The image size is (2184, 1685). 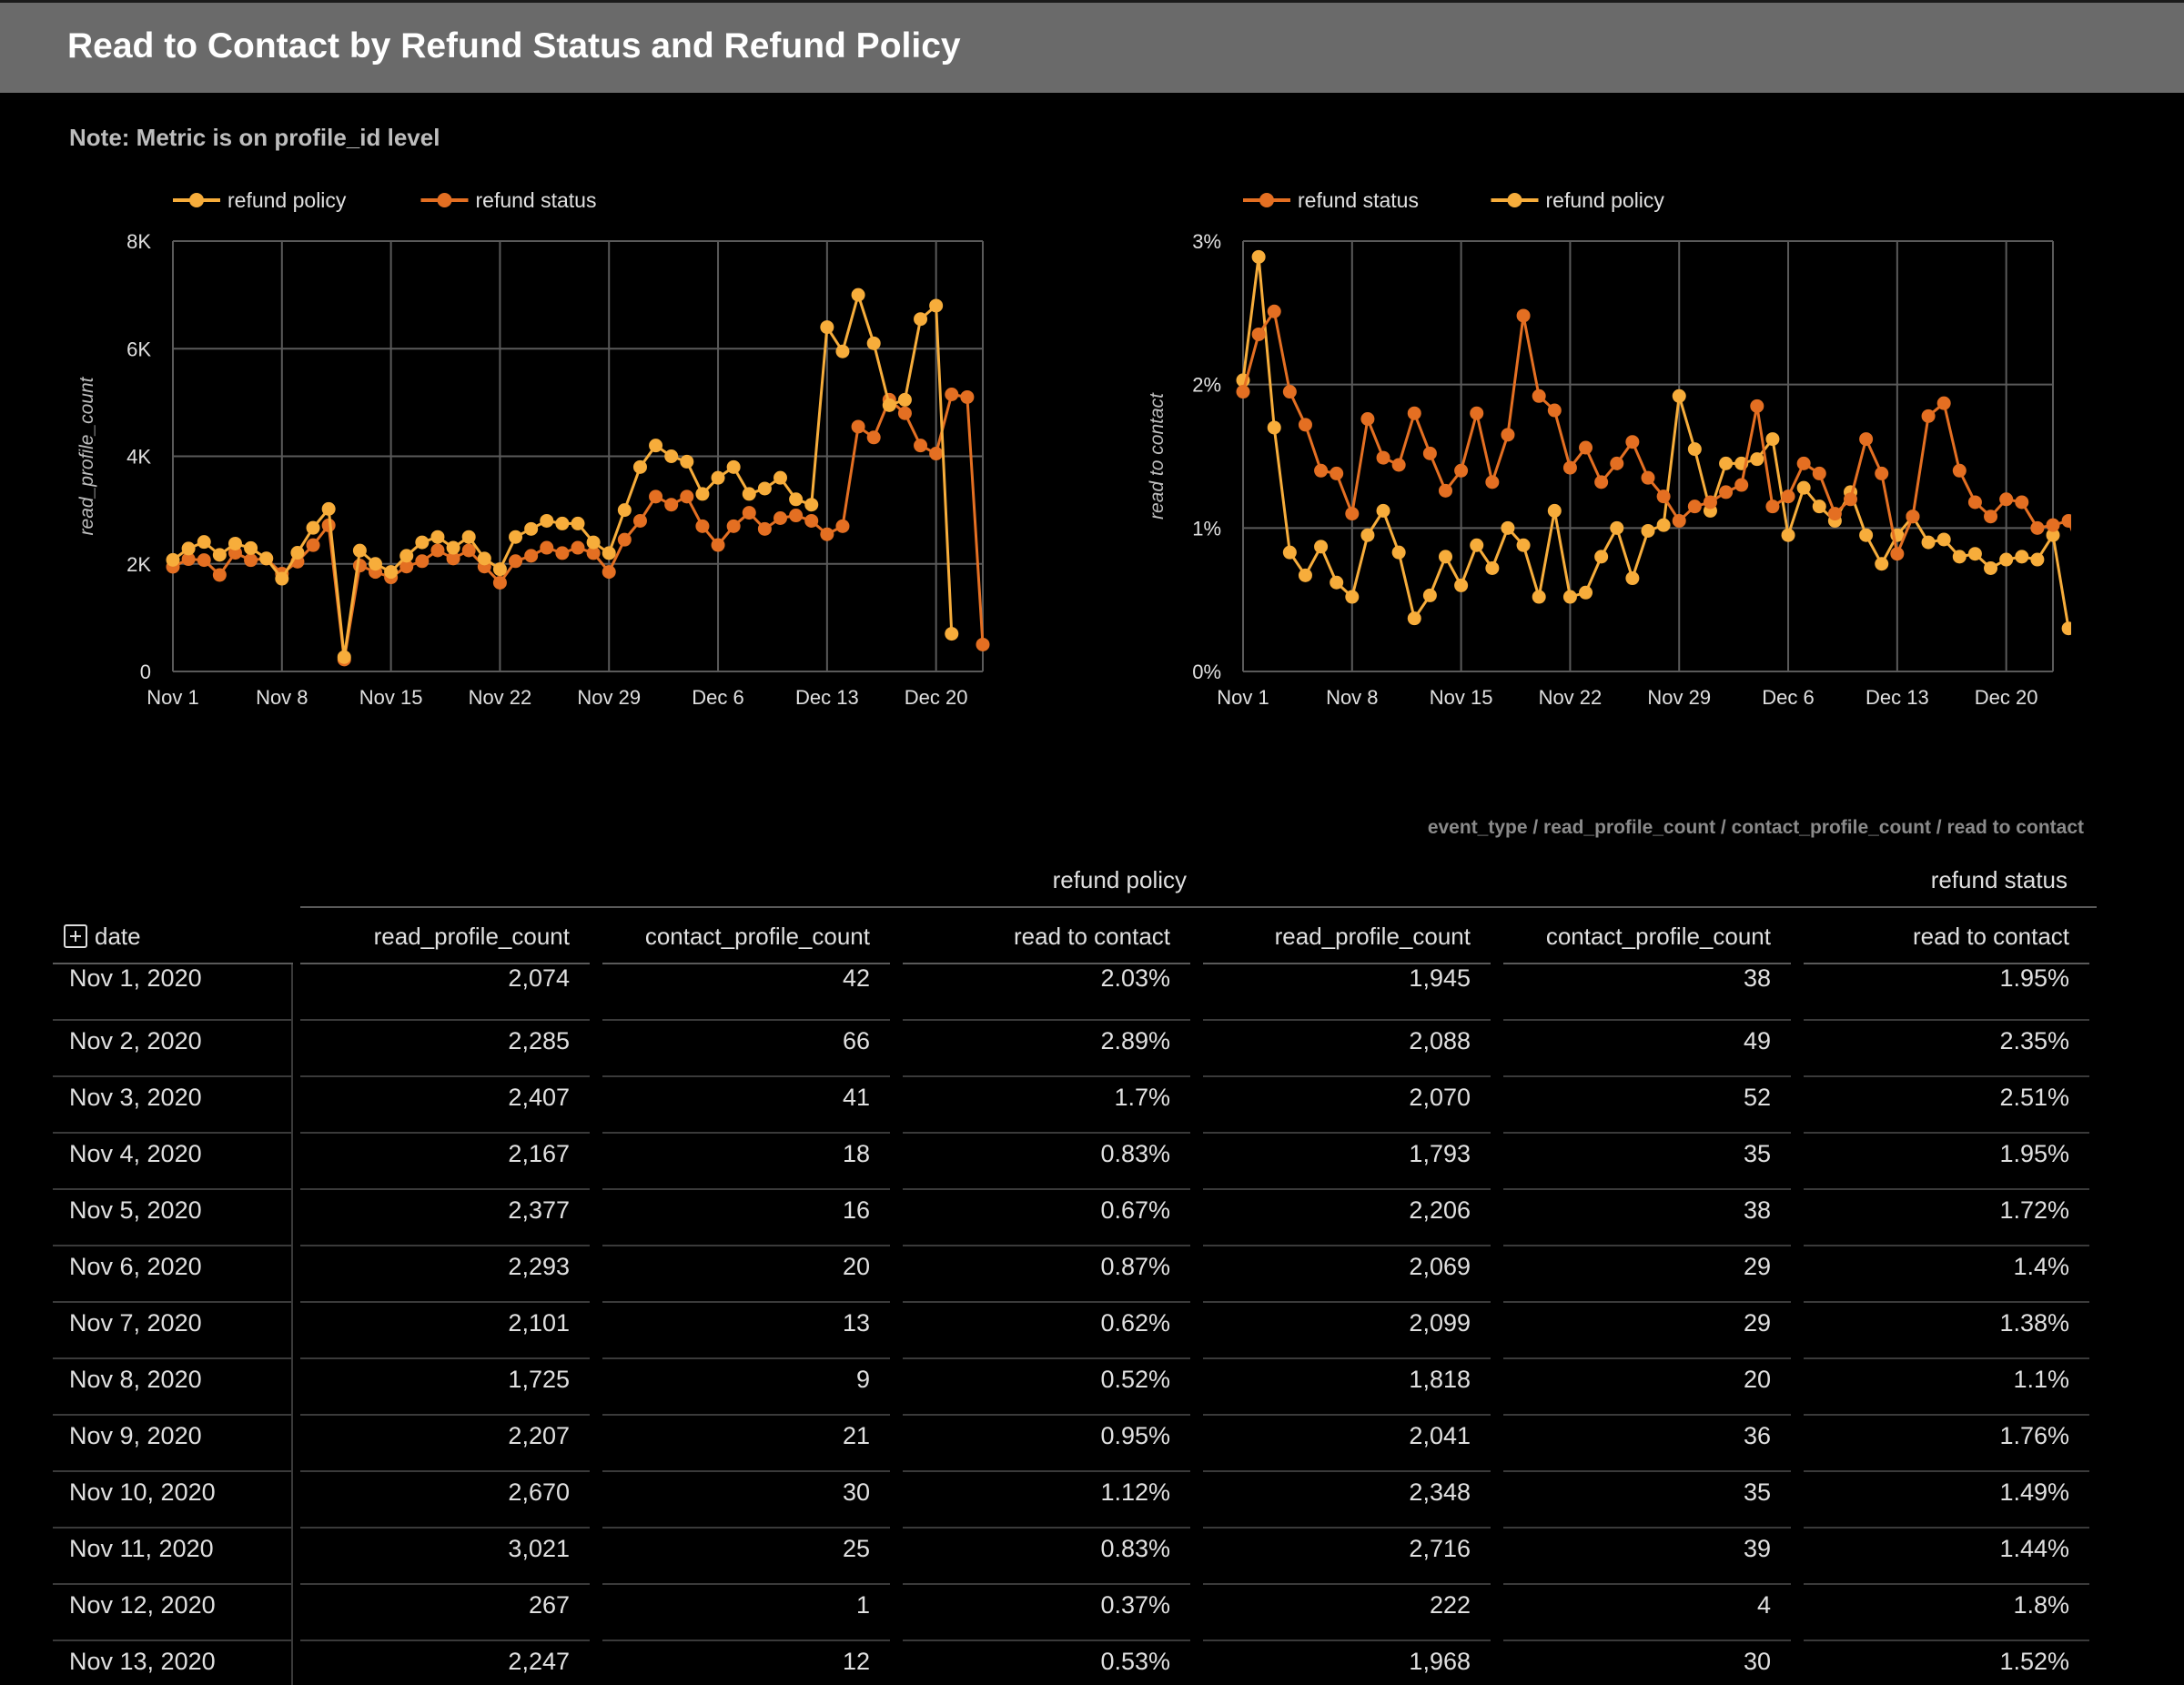 I want to click on cell-col-status-read: 2,206, so click(x=1347, y=1218).